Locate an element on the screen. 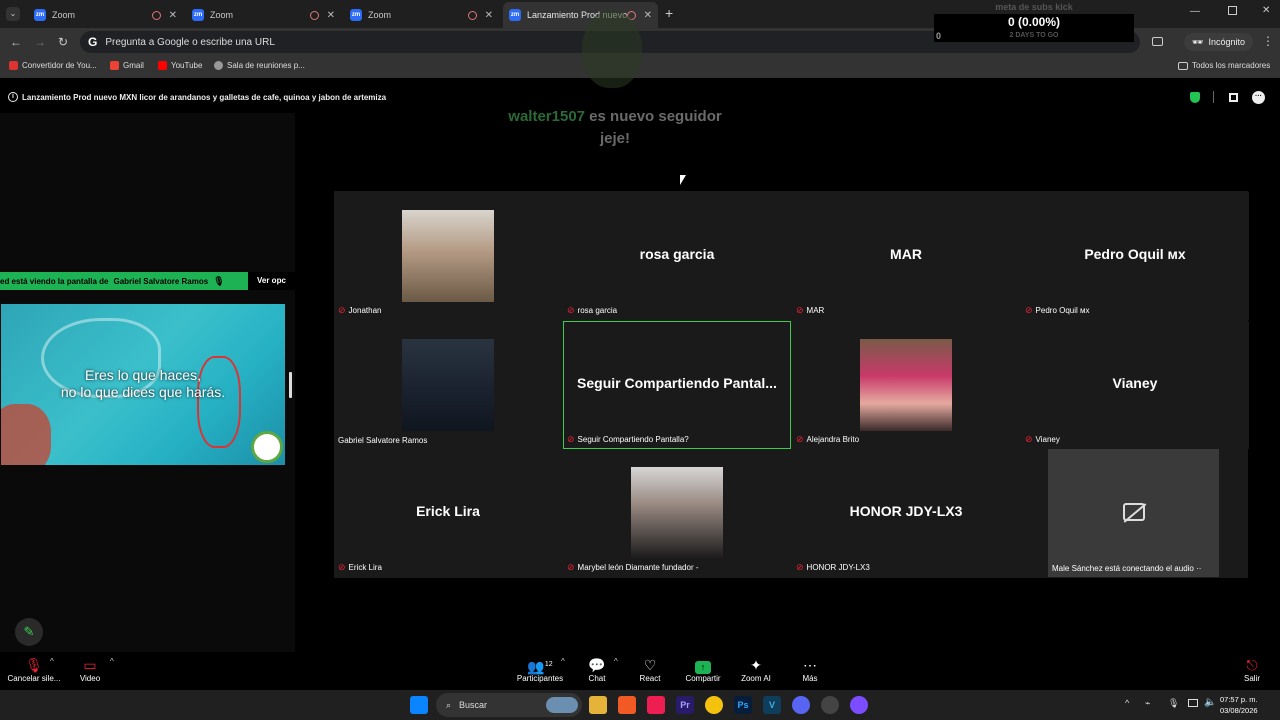 This screenshot has height=720, width=1280. share-presenter: Gabriel Salvatore Ramos is located at coordinates (161, 281).